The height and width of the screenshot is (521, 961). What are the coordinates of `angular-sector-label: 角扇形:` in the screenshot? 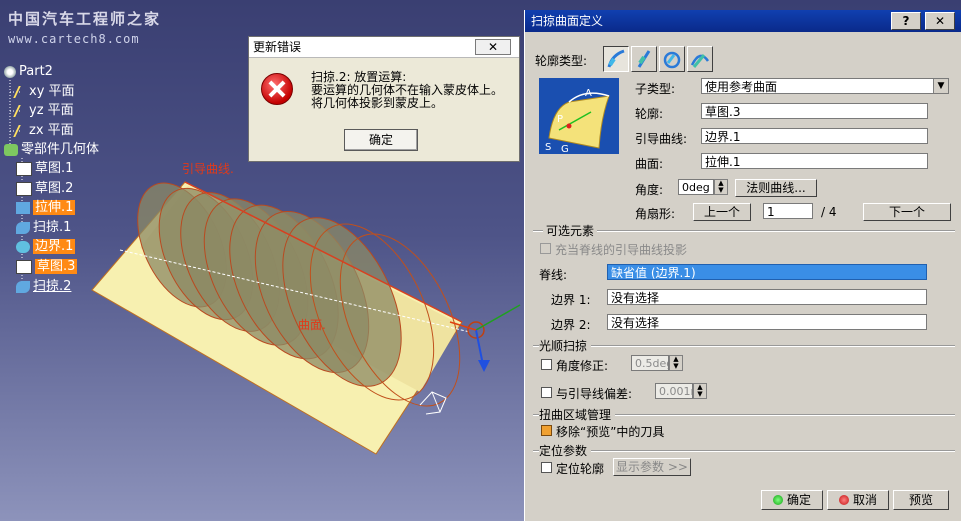 It's located at (655, 214).